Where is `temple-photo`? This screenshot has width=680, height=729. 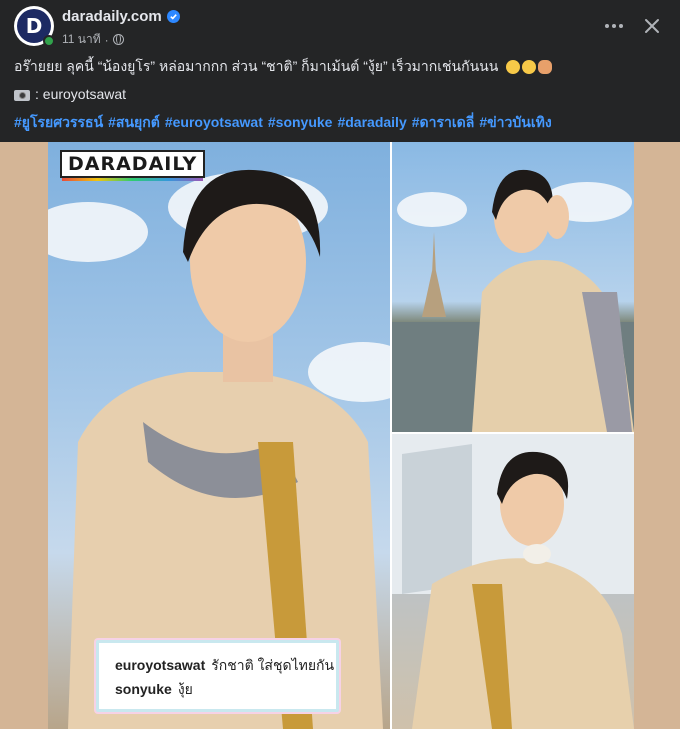 temple-photo is located at coordinates (513, 287).